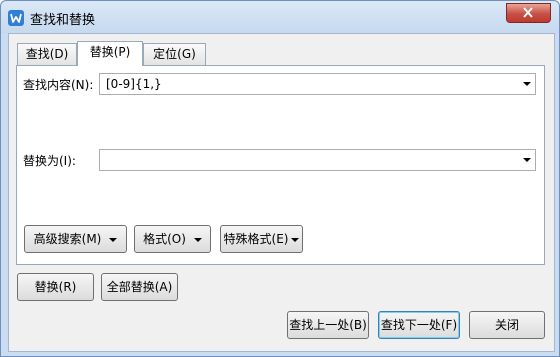  Describe the element at coordinates (58, 85) in the screenshot. I see `find-what-label: 查找内容(N):` at that location.